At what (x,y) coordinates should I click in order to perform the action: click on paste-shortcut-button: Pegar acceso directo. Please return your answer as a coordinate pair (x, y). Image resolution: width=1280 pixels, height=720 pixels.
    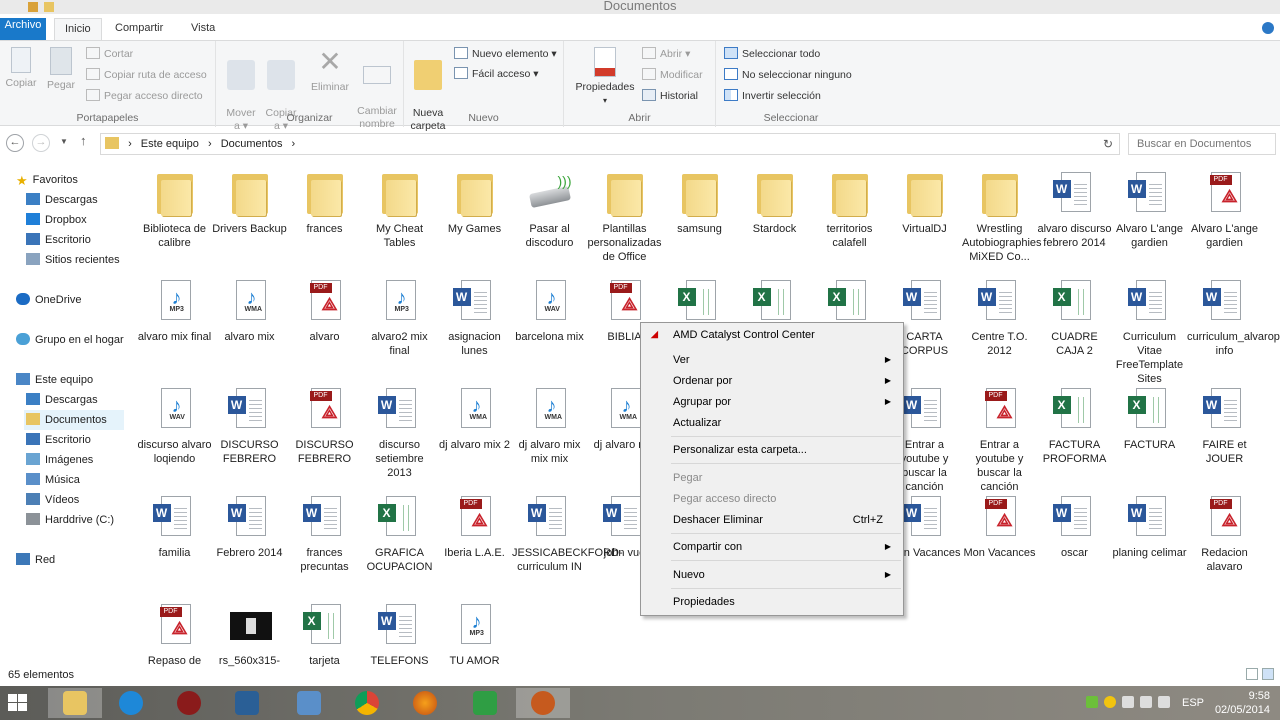
    Looking at the image, I should click on (144, 96).